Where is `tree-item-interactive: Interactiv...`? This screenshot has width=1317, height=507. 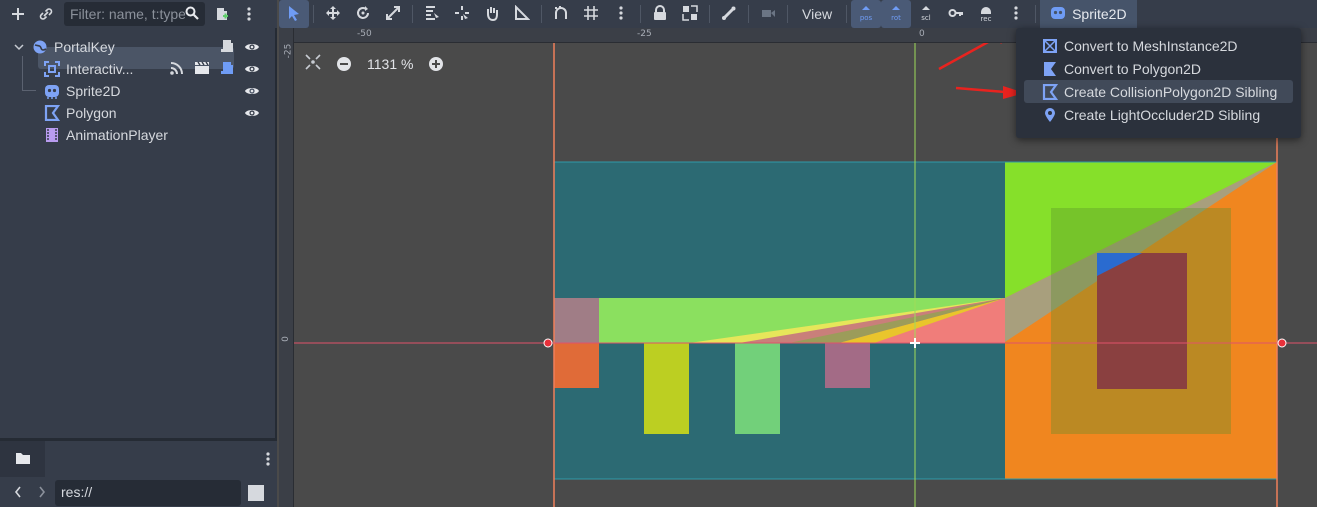
tree-item-interactive: Interactiv... is located at coordinates (152, 69).